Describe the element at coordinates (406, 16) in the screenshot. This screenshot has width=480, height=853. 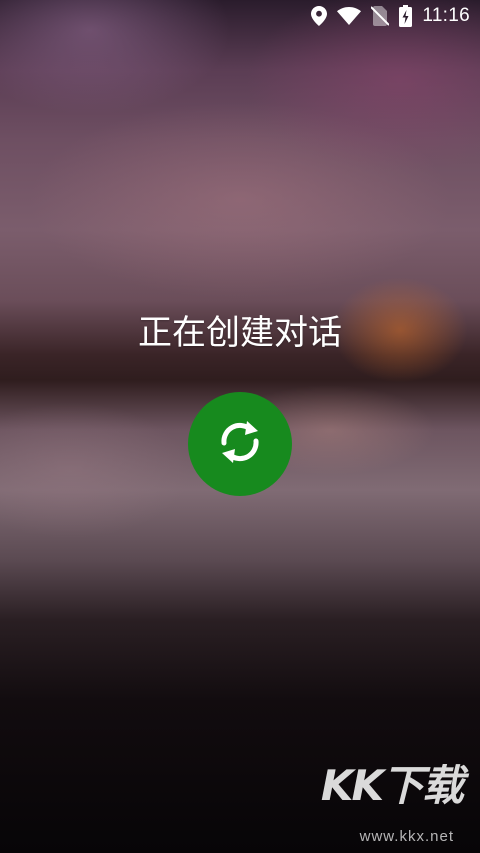
I see `battery-charging-icon` at that location.